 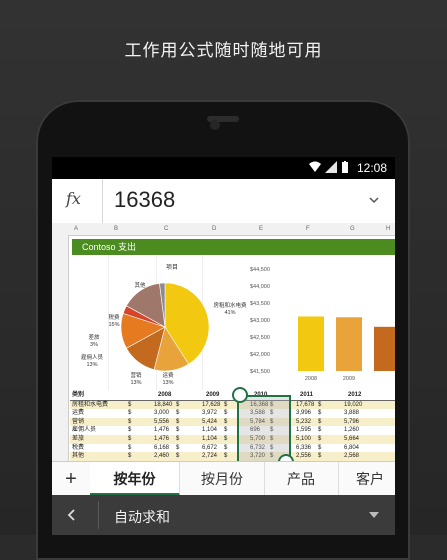 What do you see at coordinates (209, 422) in the screenshot?
I see `table-cell: 5,424` at bounding box center [209, 422].